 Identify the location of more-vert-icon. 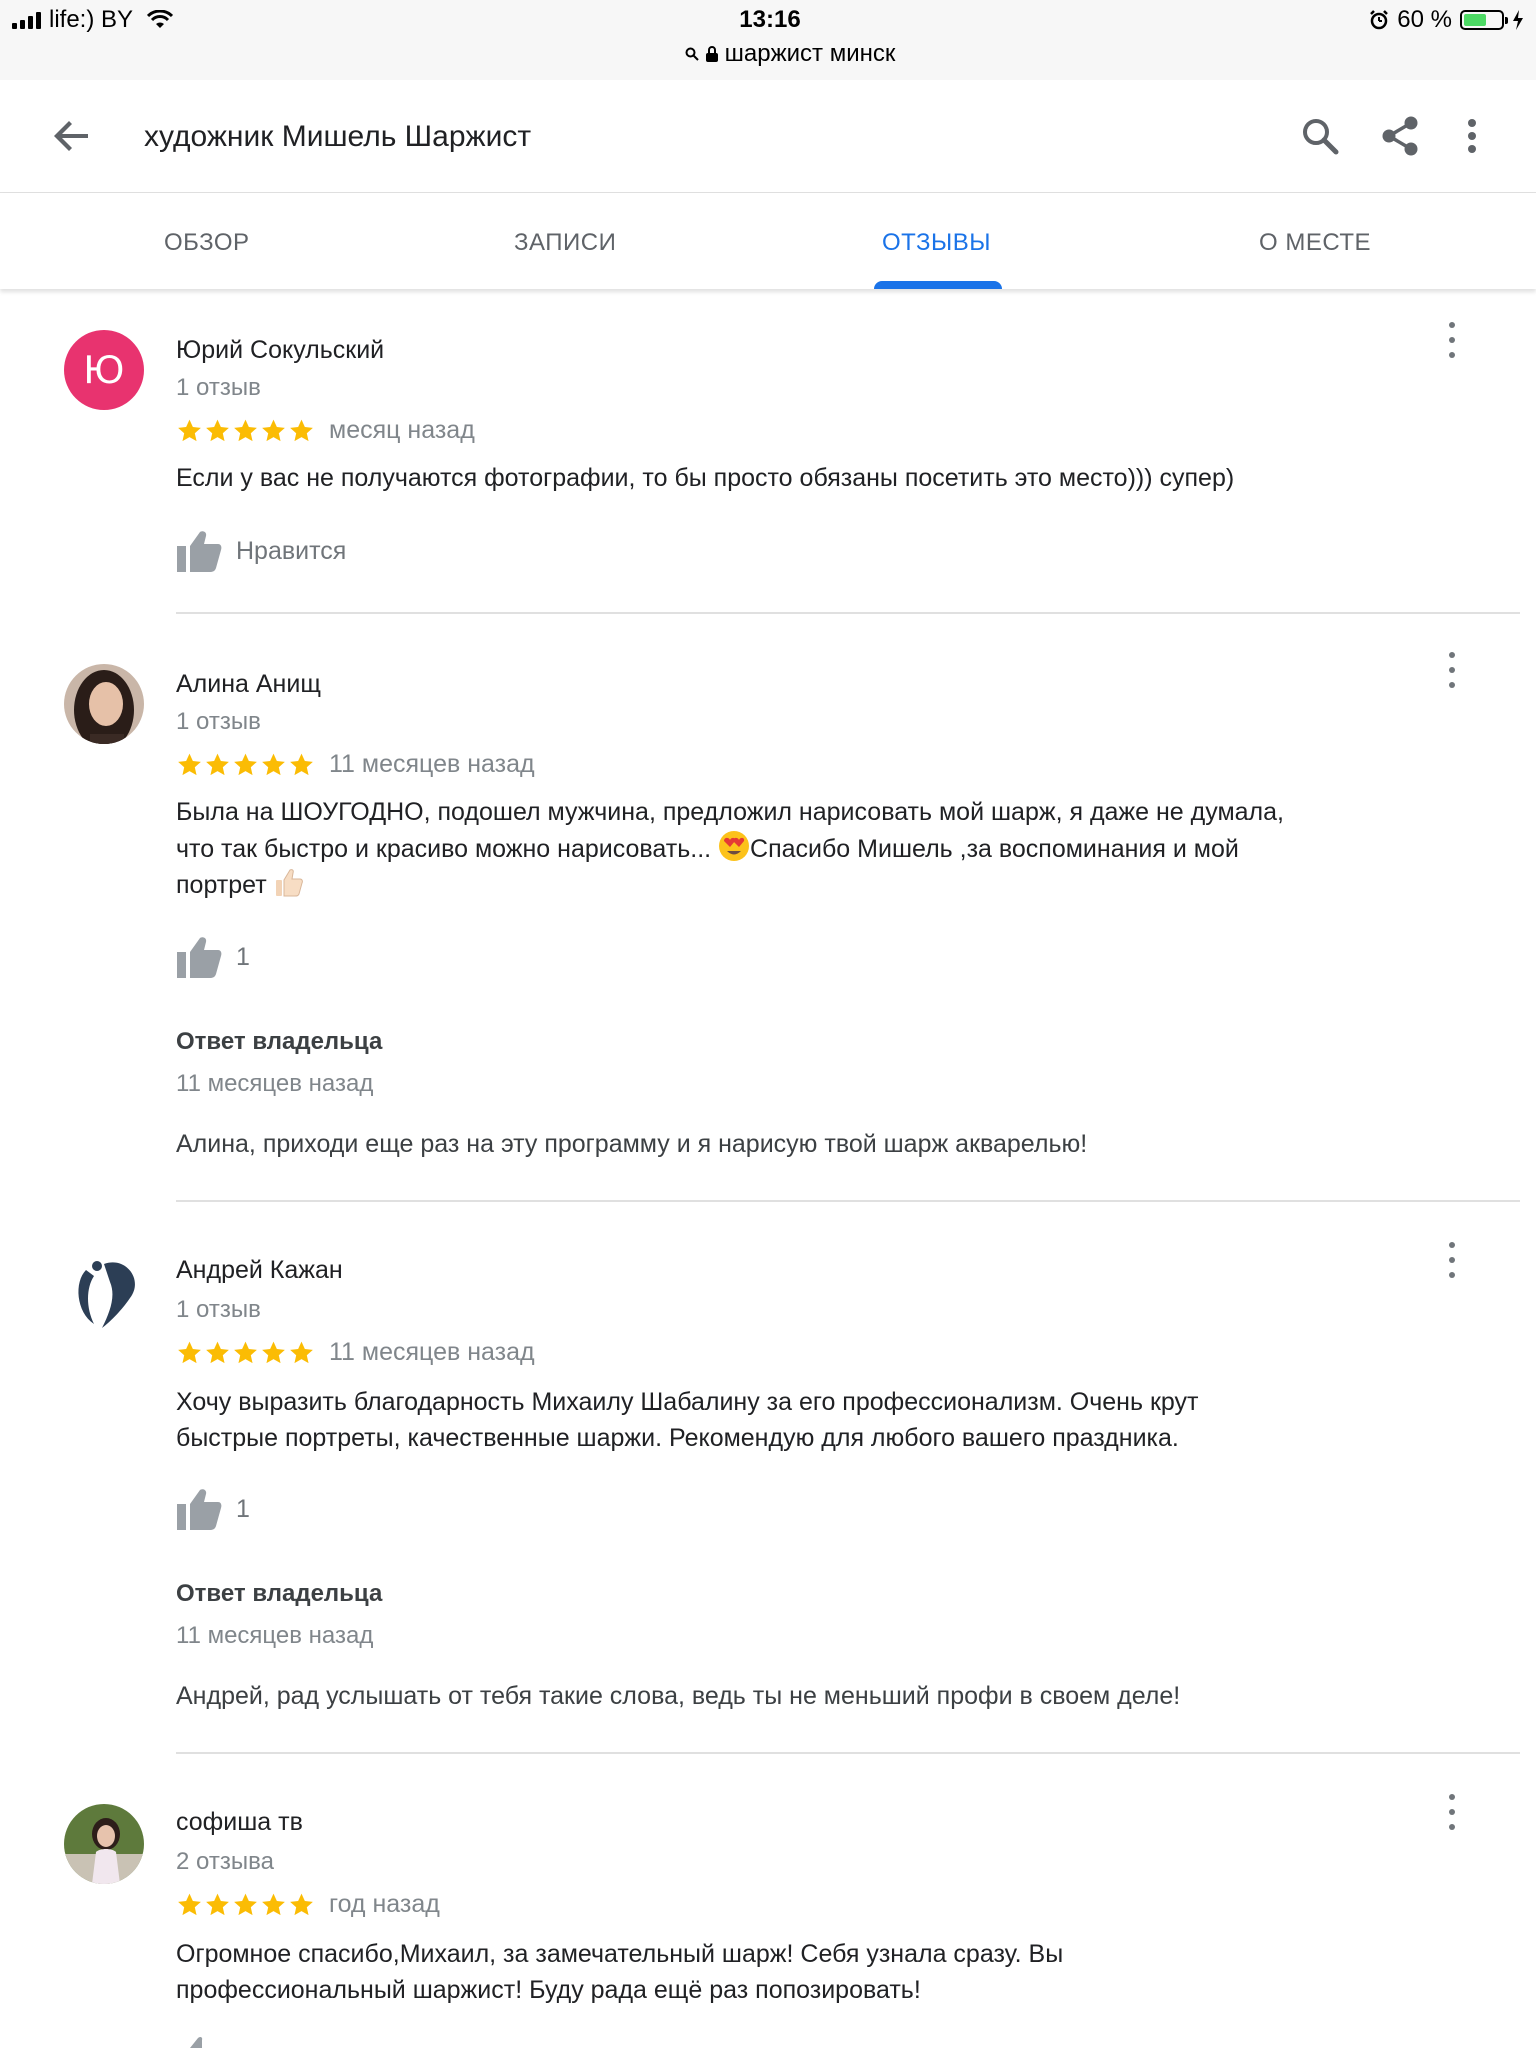
(1472, 136).